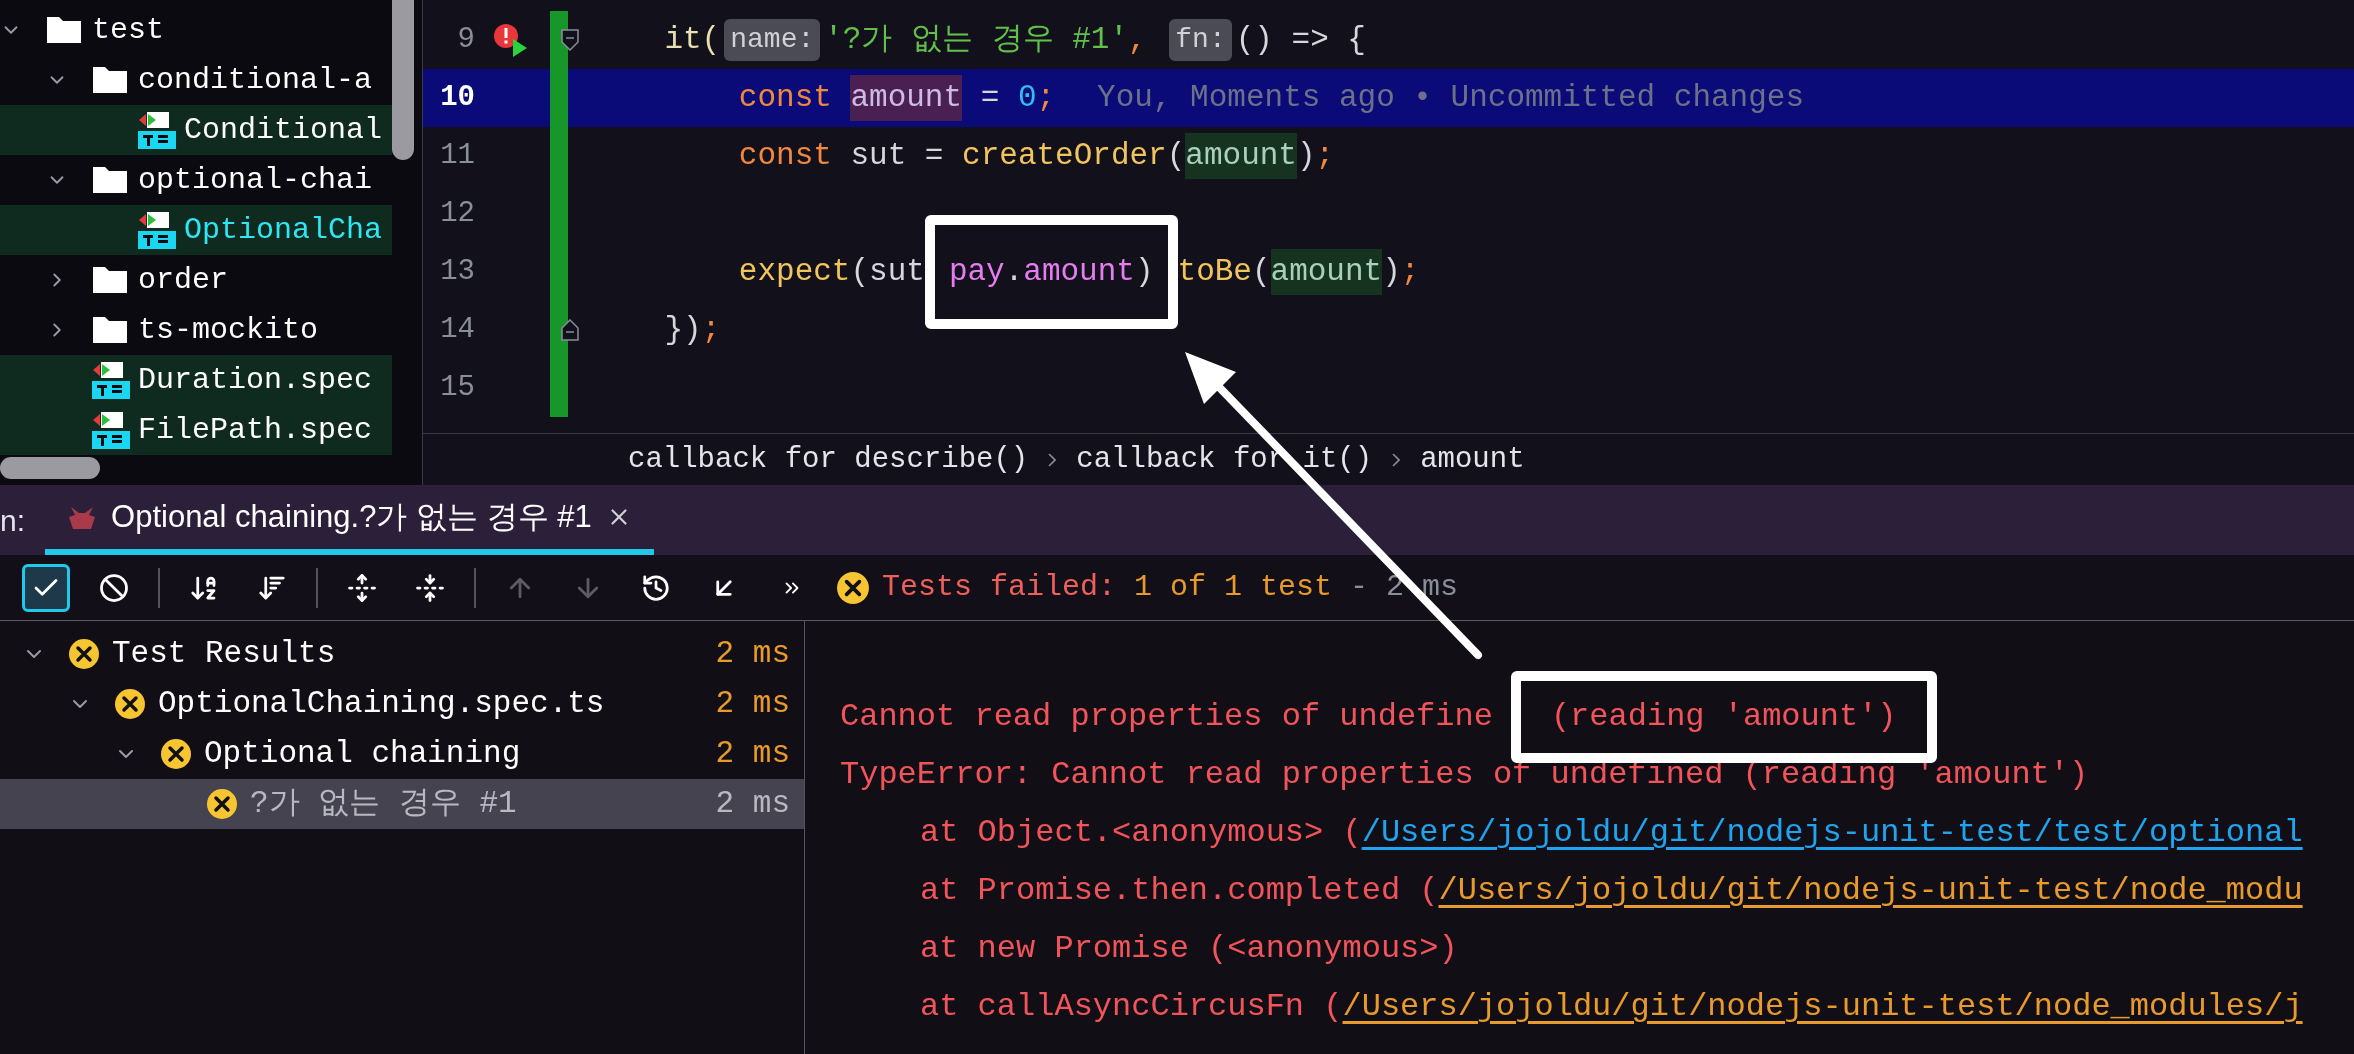 The width and height of the screenshot is (2354, 1054). Describe the element at coordinates (887, 271) in the screenshot. I see `code-token: (sut` at that location.